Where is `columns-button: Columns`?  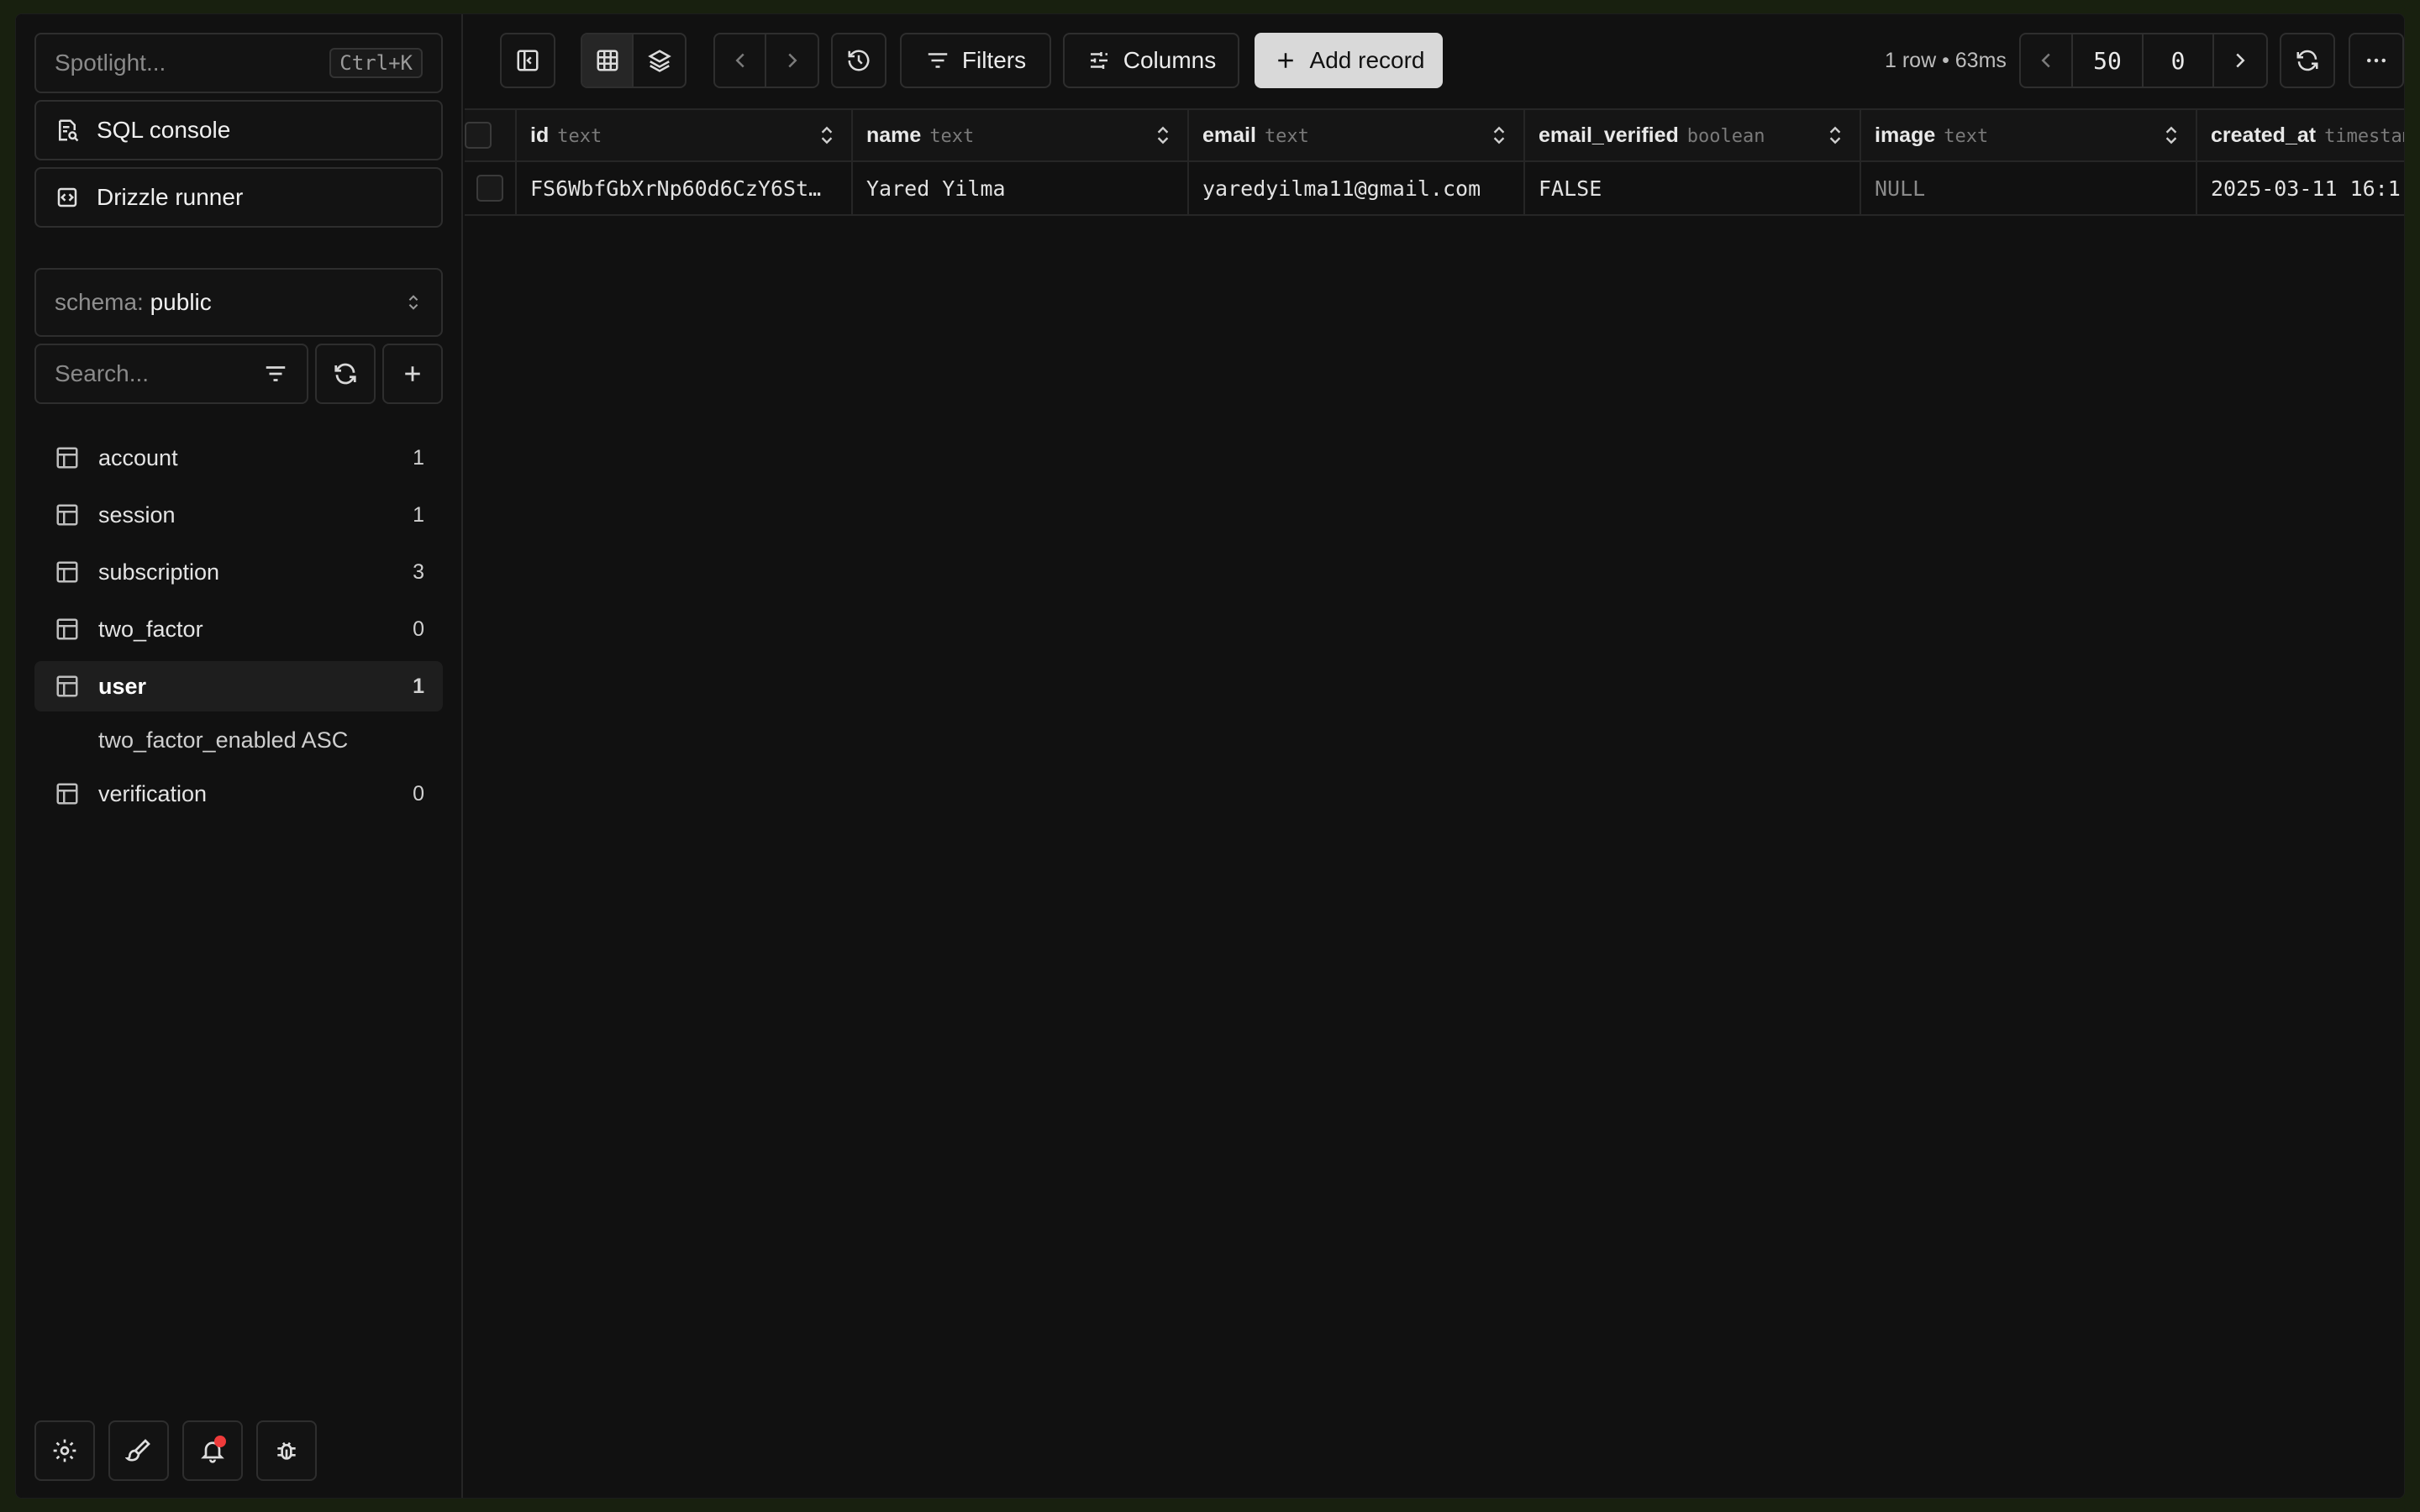
columns-button: Columns is located at coordinates (1151, 60).